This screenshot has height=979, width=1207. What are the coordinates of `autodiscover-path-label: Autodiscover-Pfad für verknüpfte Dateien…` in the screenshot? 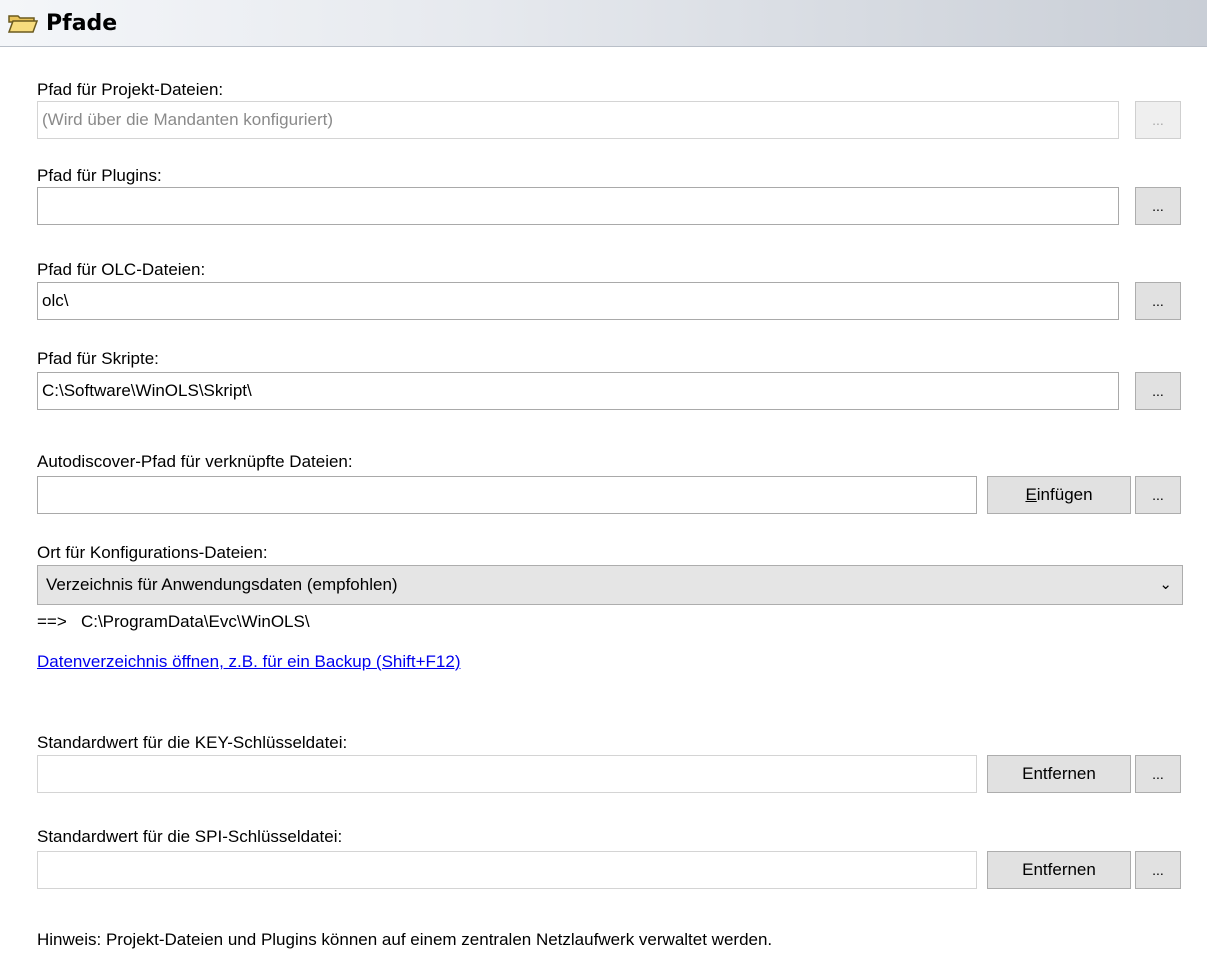 It's located at (195, 461).